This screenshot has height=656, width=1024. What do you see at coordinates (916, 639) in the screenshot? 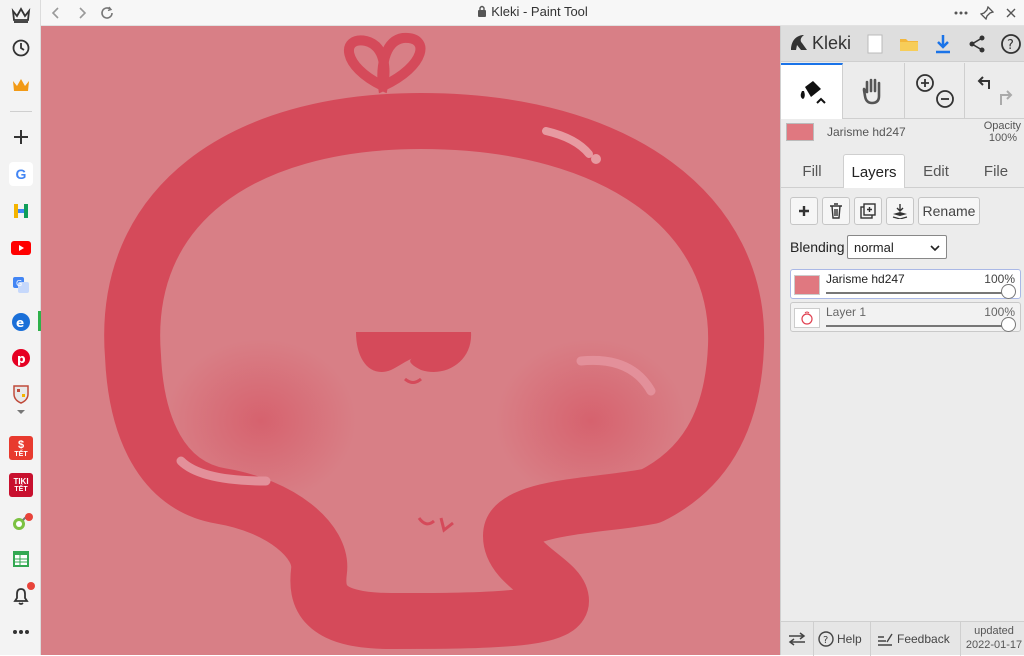
I see `feedback-button: Feedback` at bounding box center [916, 639].